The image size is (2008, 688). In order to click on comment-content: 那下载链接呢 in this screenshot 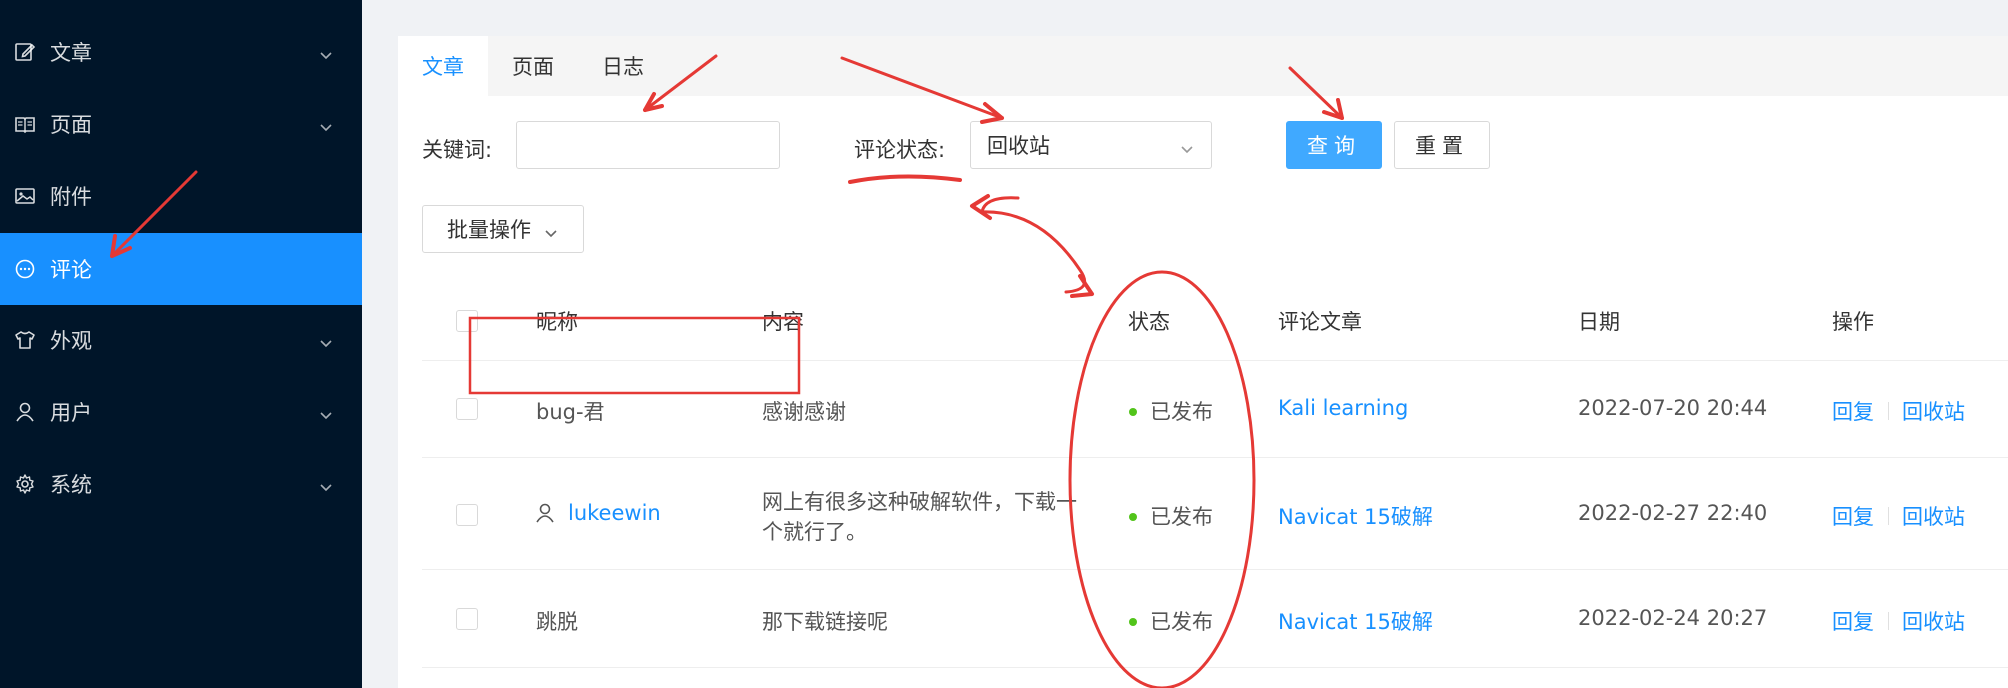, I will do `click(825, 622)`.